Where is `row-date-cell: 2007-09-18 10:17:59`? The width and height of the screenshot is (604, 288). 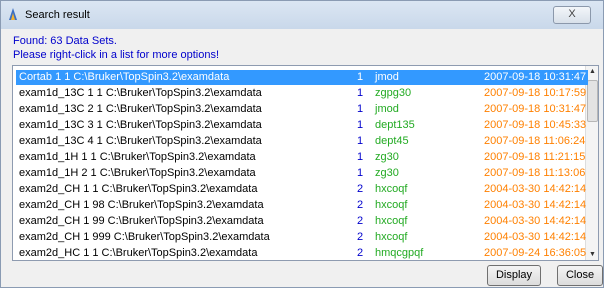 row-date-cell: 2007-09-18 10:17:59 is located at coordinates (534, 93).